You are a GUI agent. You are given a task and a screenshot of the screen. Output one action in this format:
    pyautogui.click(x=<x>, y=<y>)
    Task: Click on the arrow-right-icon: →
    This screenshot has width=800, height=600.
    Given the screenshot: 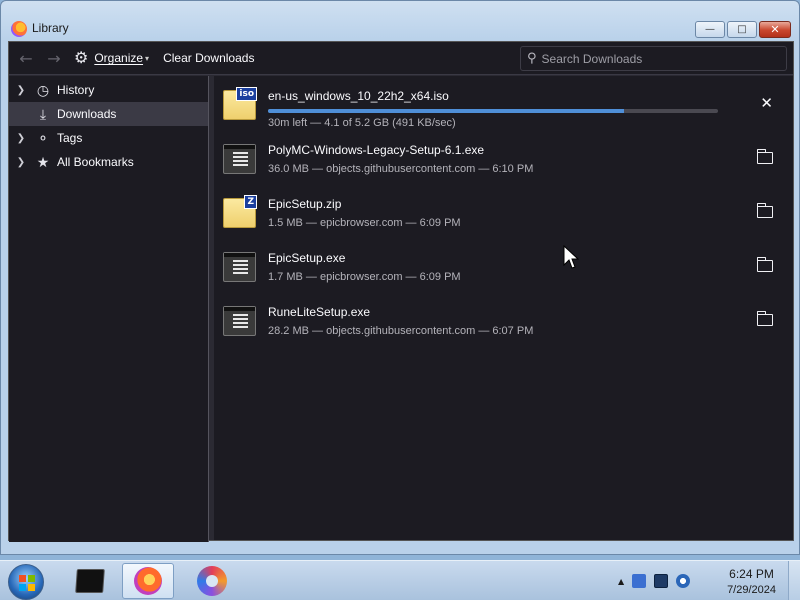 What is the action you would take?
    pyautogui.click(x=54, y=58)
    